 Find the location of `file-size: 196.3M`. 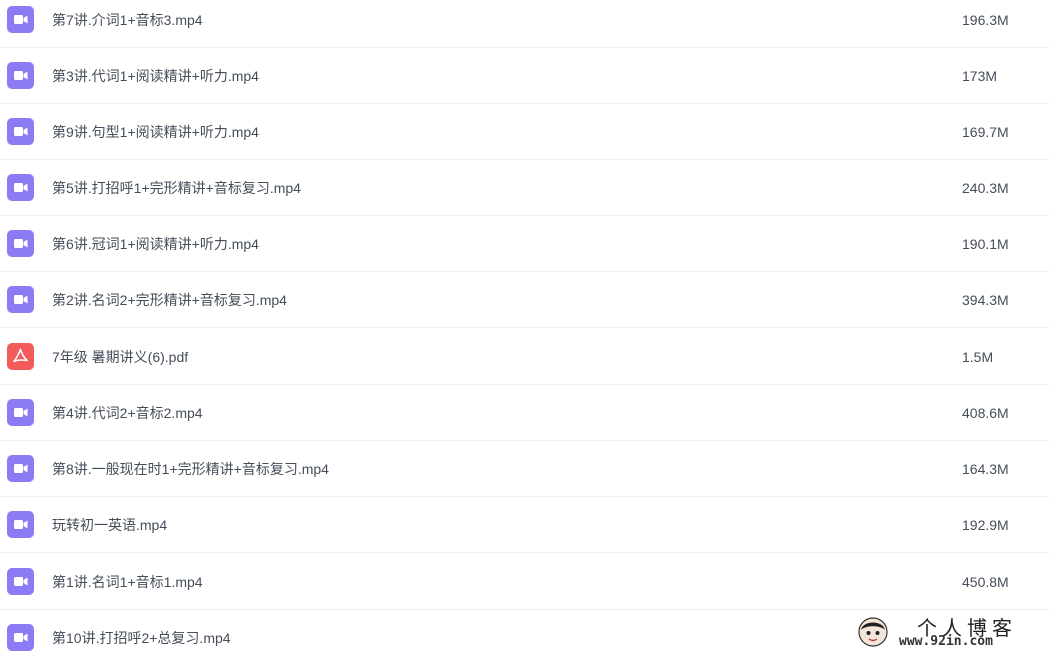

file-size: 196.3M is located at coordinates (985, 20).